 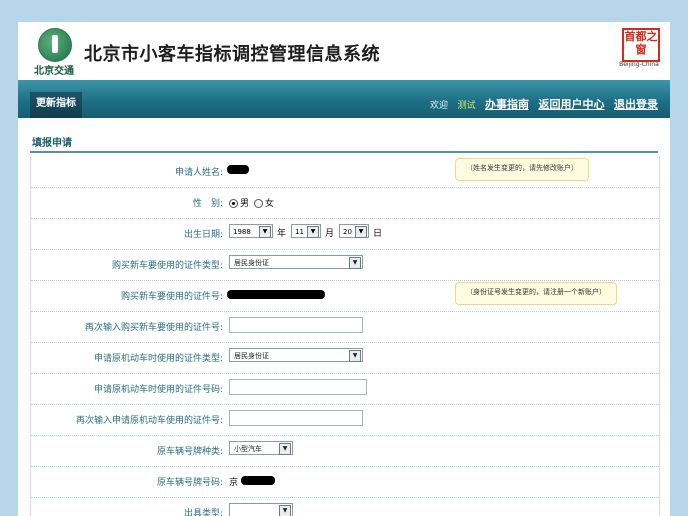 I want to click on row-gender: 性 别: 男 女, so click(x=345, y=203).